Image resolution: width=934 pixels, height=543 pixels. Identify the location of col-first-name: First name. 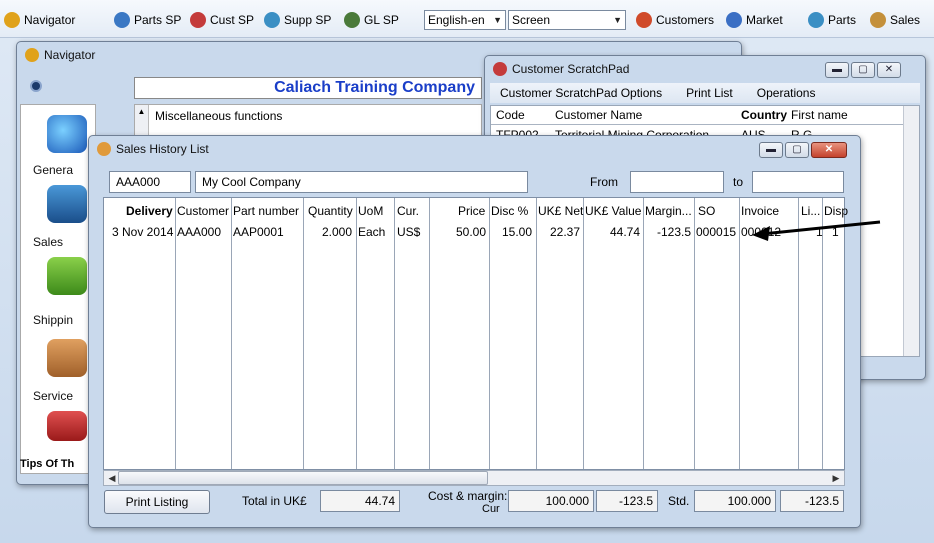
(819, 115).